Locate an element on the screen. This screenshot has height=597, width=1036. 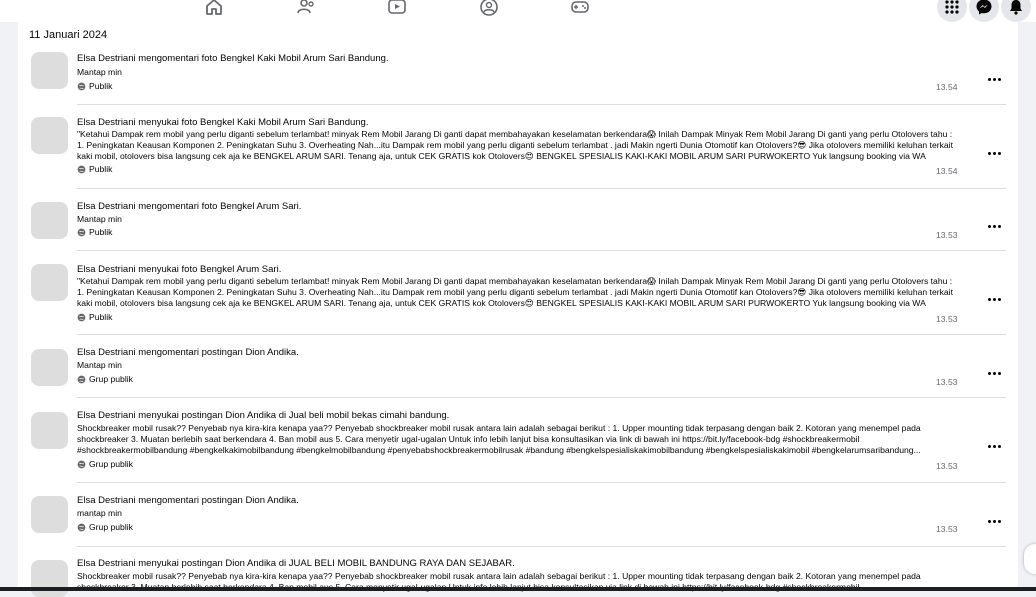
video-icon is located at coordinates (397, 10).